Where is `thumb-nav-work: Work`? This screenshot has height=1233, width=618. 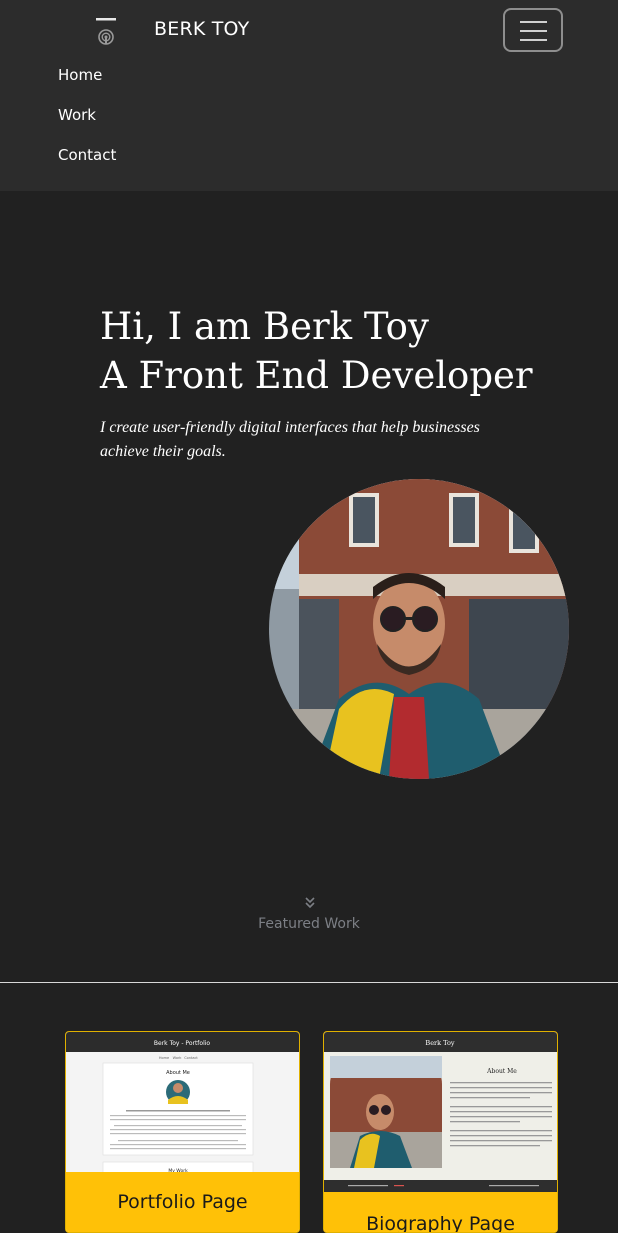
thumb-nav-work: Work is located at coordinates (178, 1058).